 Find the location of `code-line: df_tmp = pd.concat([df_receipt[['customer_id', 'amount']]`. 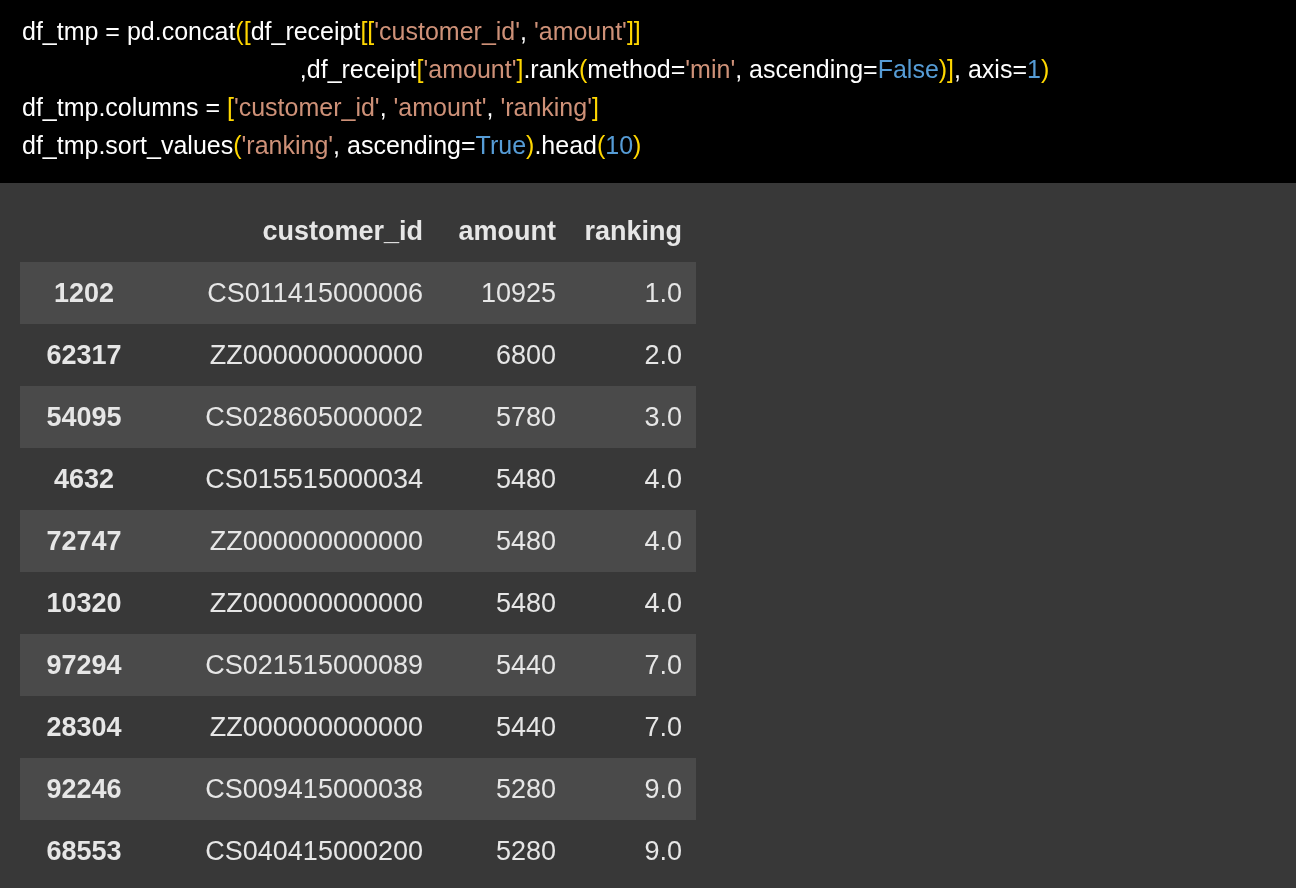

code-line: df_tmp = pd.concat([df_receipt[['customer_id', 'amount']] is located at coordinates (331, 31).